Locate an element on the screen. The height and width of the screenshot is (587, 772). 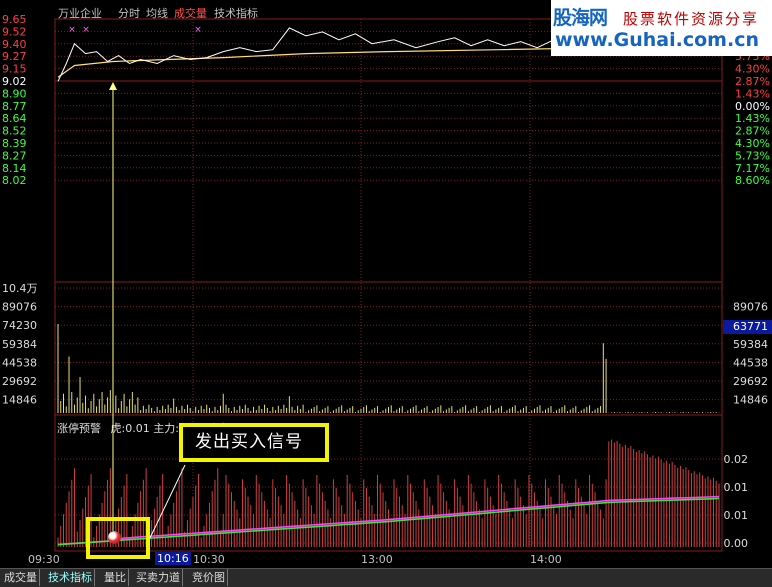
tab-volume: 成交量 is located at coordinates (21, 577).